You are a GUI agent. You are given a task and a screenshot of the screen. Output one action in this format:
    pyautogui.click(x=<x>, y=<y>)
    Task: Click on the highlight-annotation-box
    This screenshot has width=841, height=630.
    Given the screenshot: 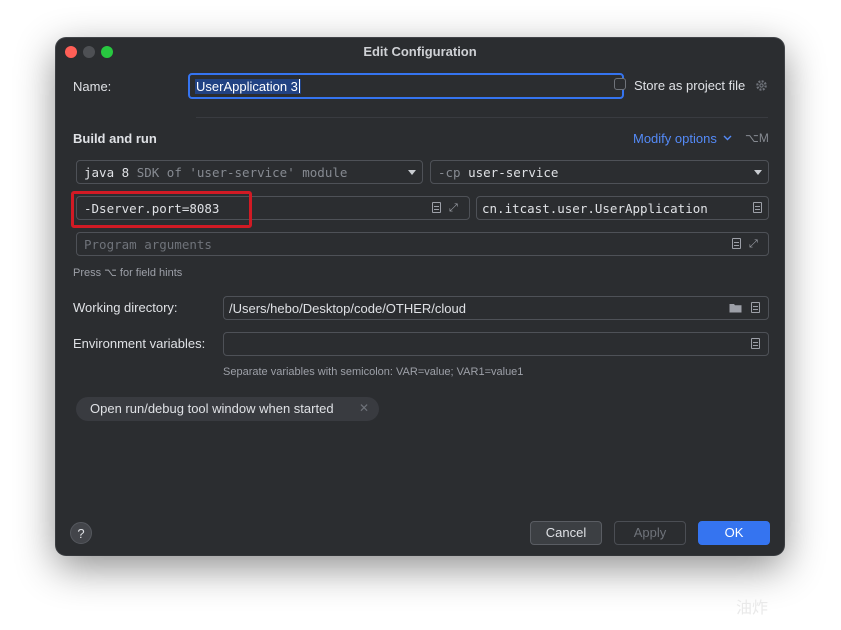 What is the action you would take?
    pyautogui.click(x=161, y=209)
    